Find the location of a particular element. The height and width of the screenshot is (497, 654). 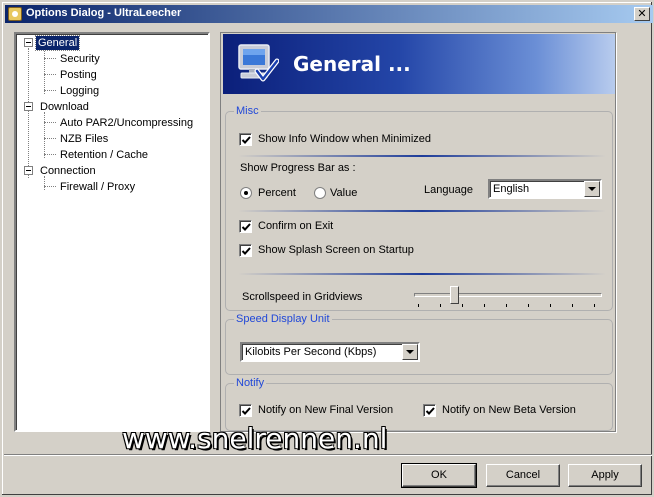

speed-unit-select: Kilobits Per Second (Kbps) is located at coordinates (330, 352).